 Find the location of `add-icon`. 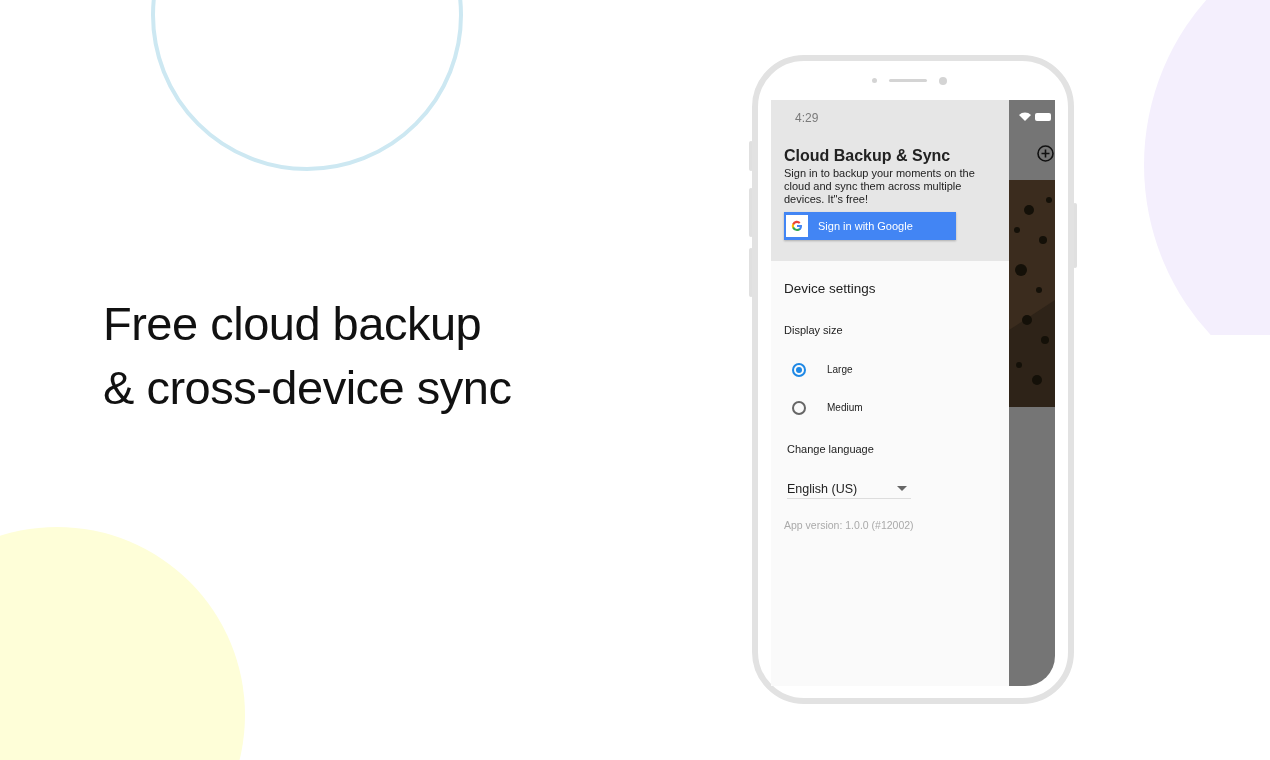

add-icon is located at coordinates (1045, 153).